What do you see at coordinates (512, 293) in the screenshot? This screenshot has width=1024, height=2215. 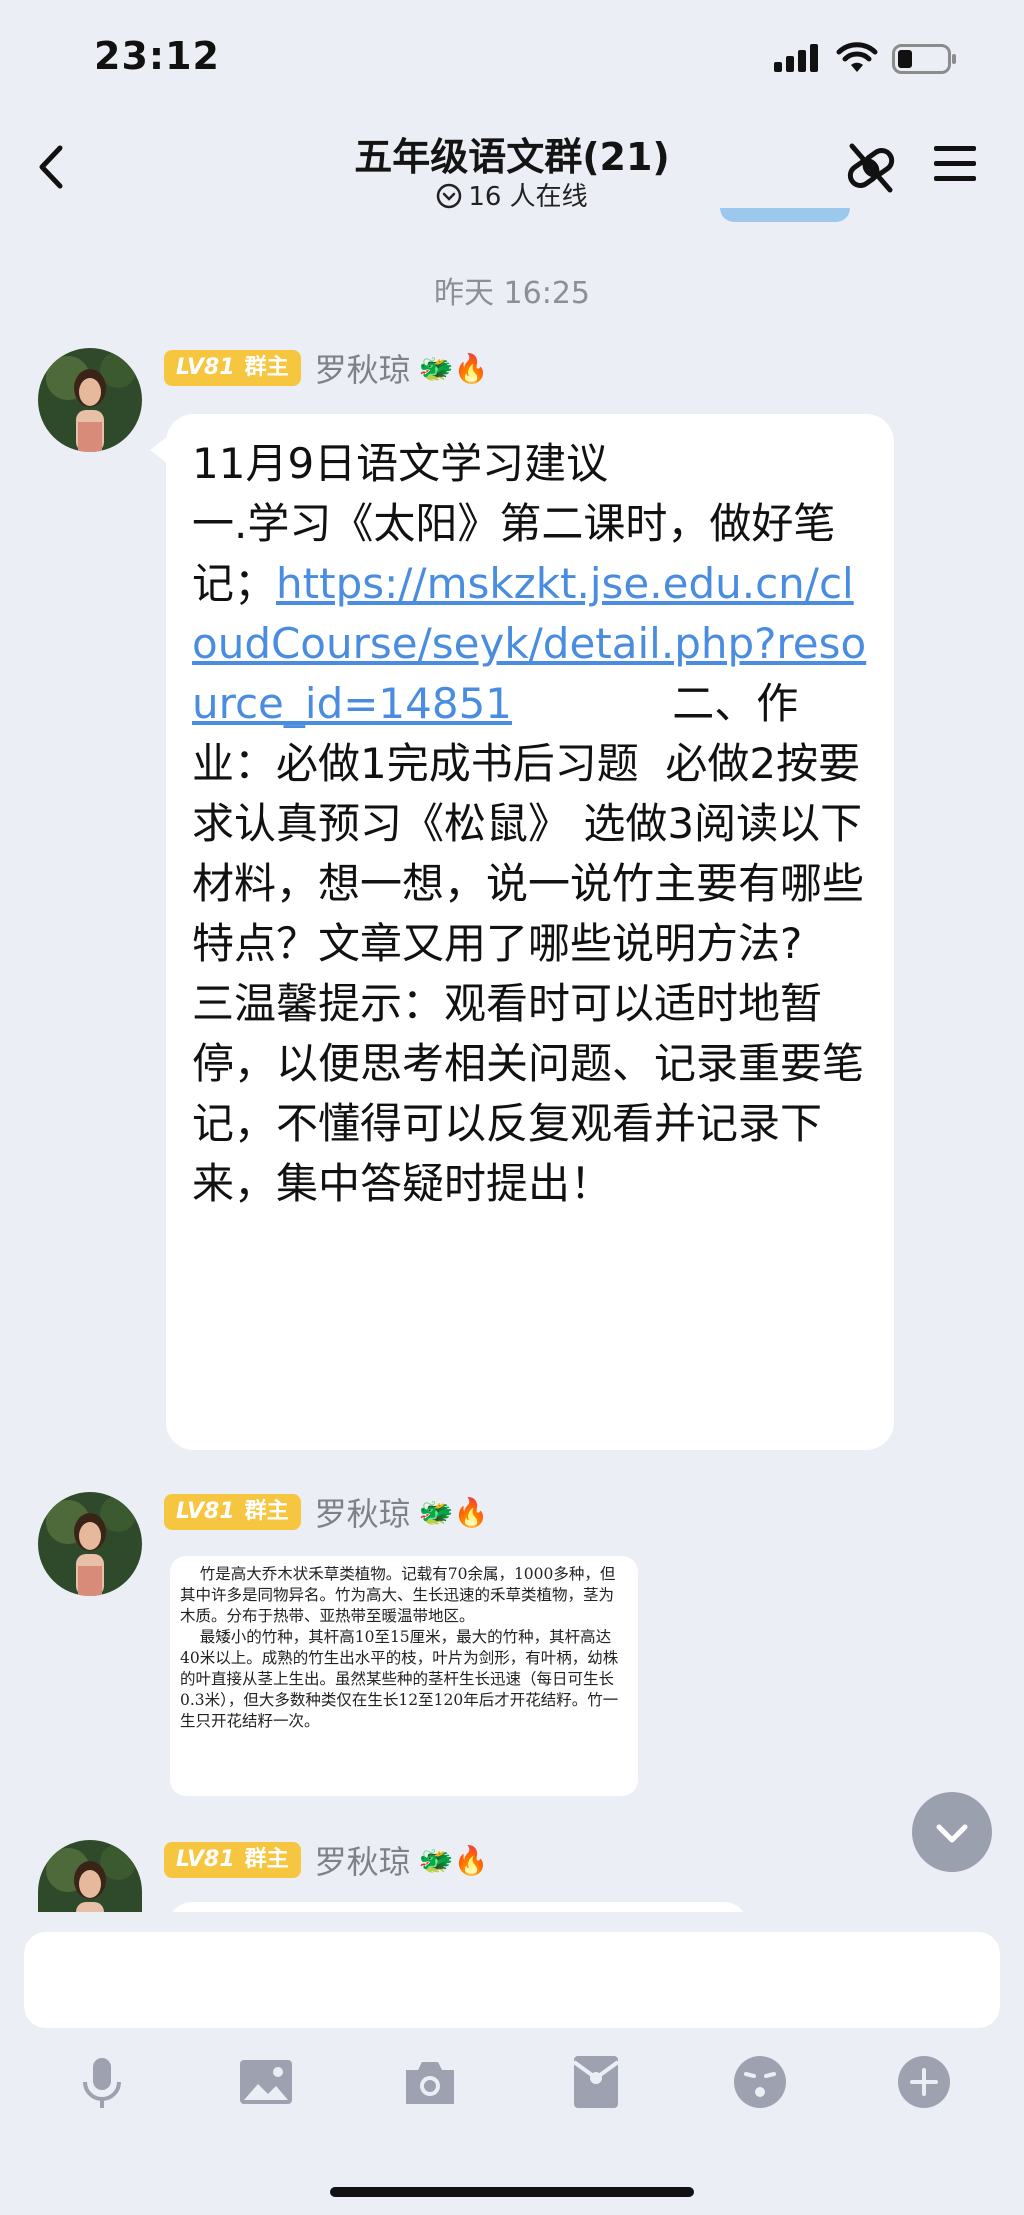 I see `message-timestamp: 昨天 16:25` at bounding box center [512, 293].